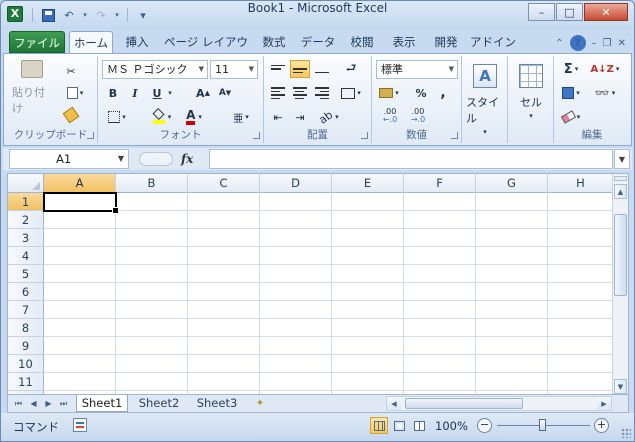  Describe the element at coordinates (113, 93) in the screenshot. I see `bold-button: B` at that location.